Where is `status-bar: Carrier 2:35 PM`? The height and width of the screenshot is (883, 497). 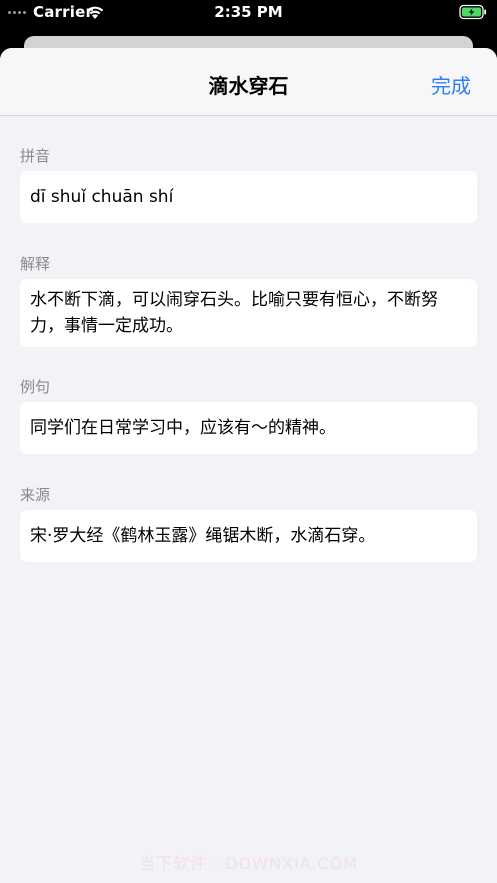
status-bar: Carrier 2:35 PM is located at coordinates (248, 13).